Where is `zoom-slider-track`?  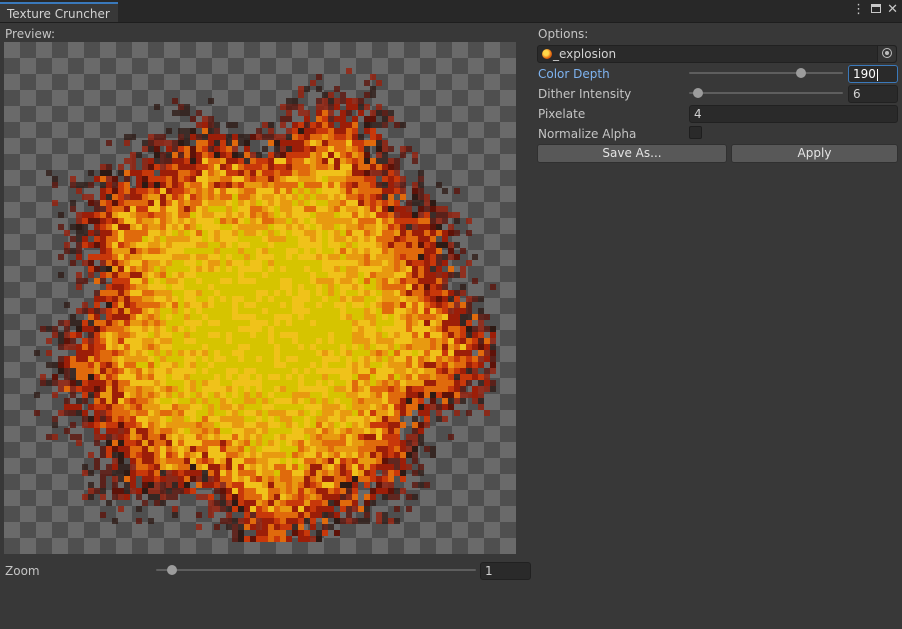
zoom-slider-track is located at coordinates (316, 570).